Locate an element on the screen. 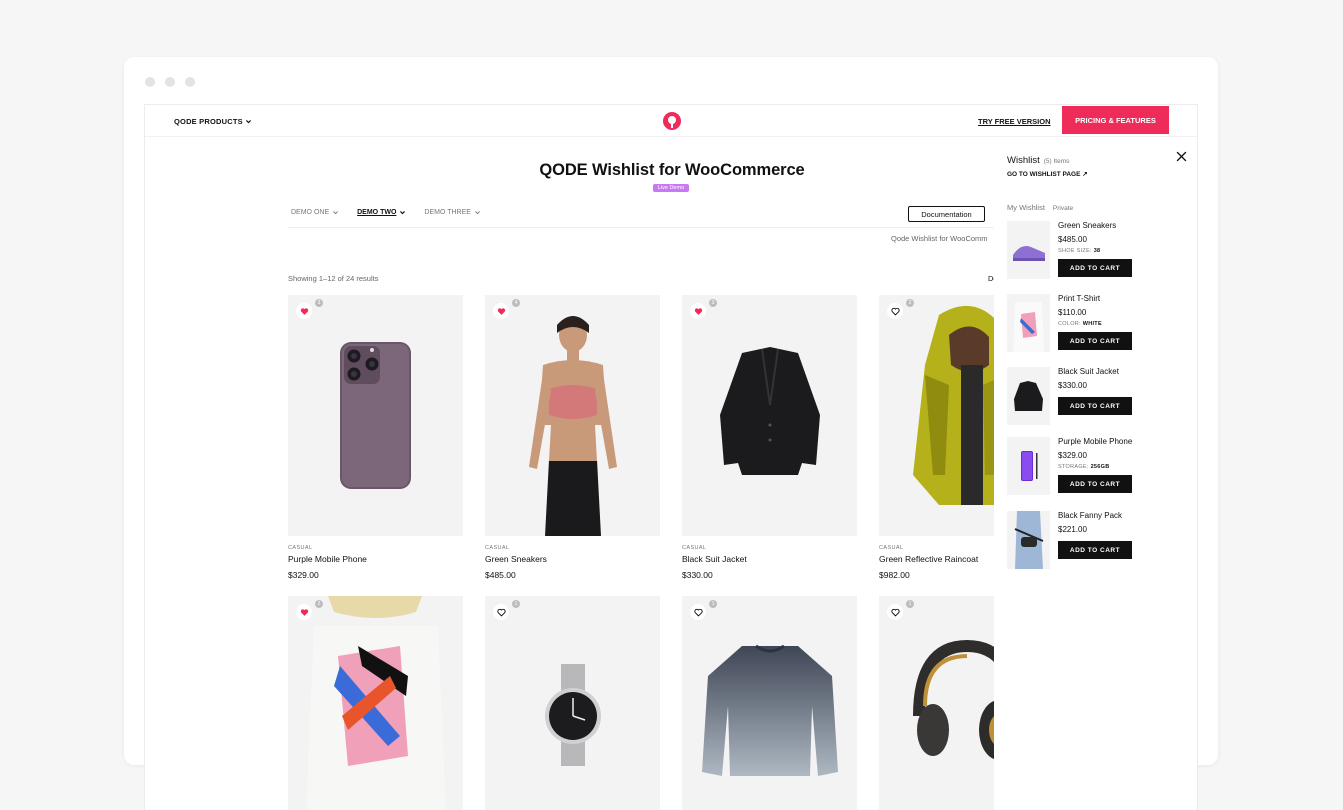 This screenshot has height=810, width=1343. product-price: $330.00 is located at coordinates (697, 575).